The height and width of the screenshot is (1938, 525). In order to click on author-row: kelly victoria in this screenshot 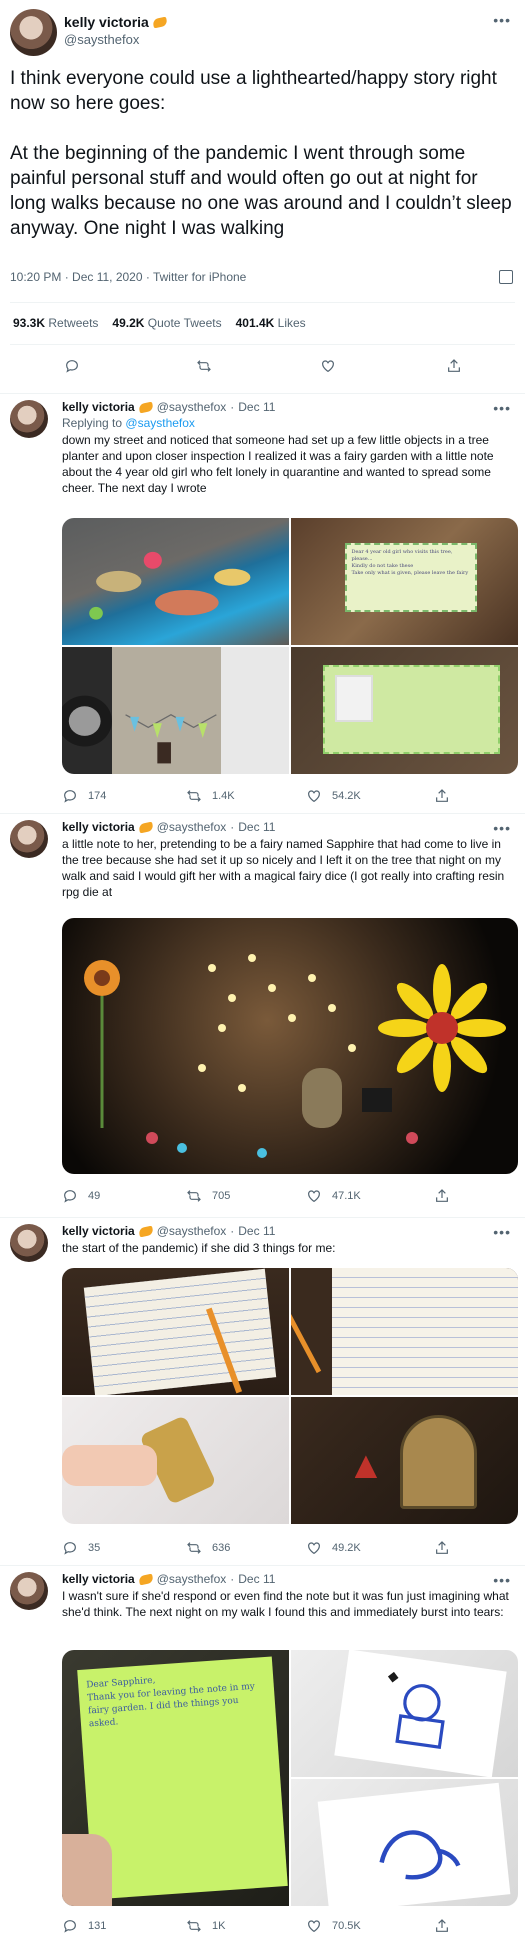, I will do `click(116, 22)`.